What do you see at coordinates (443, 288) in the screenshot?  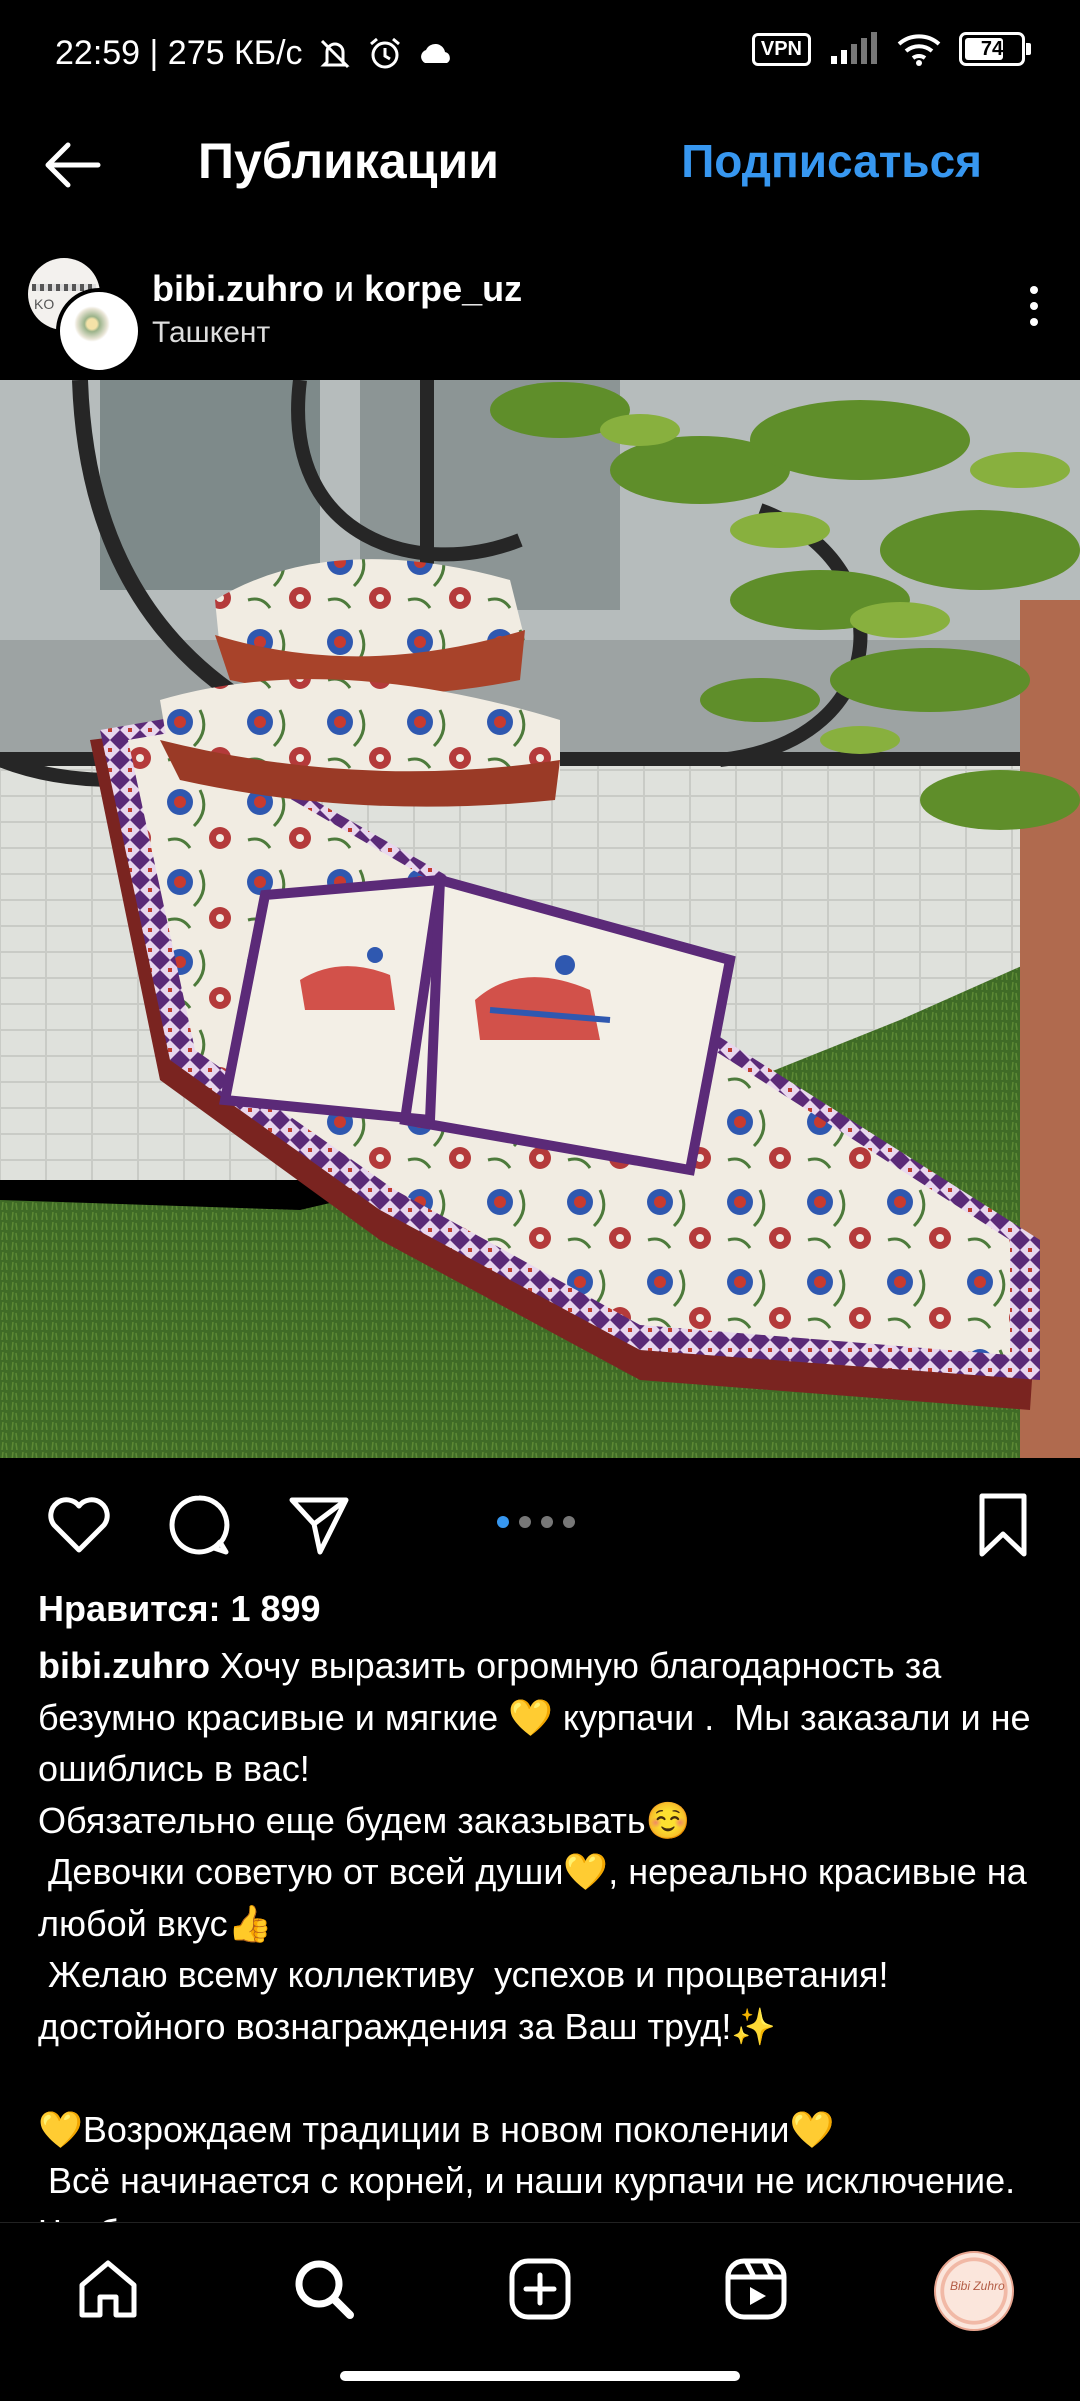 I see `username-link: korpe_uz` at bounding box center [443, 288].